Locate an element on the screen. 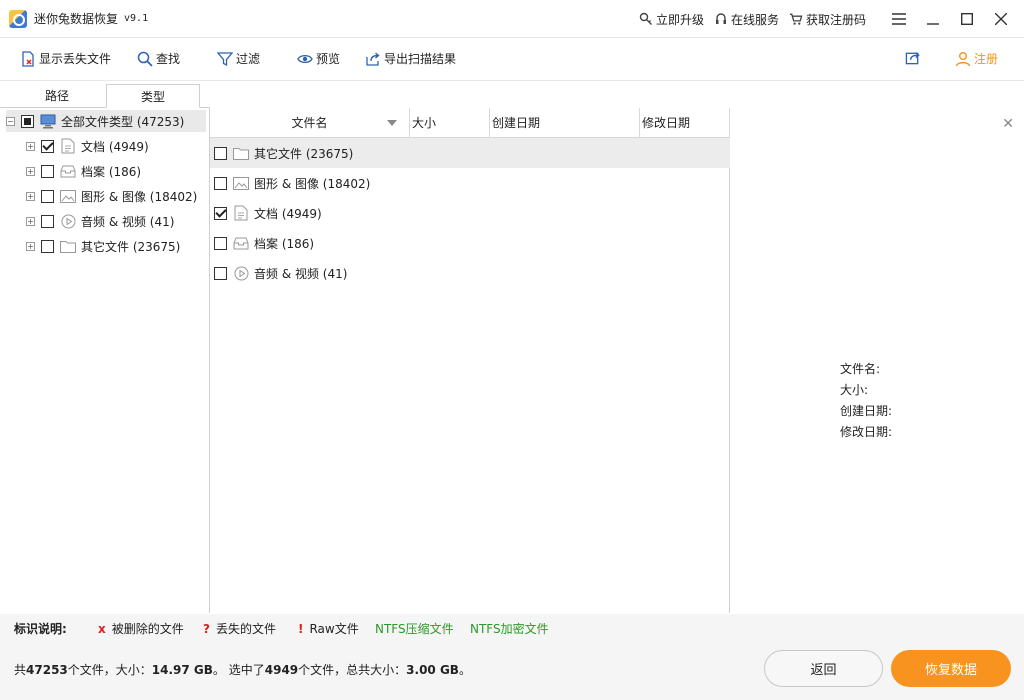 The height and width of the screenshot is (700, 1024). tree-item-label: 文档 (4949) is located at coordinates (115, 146).